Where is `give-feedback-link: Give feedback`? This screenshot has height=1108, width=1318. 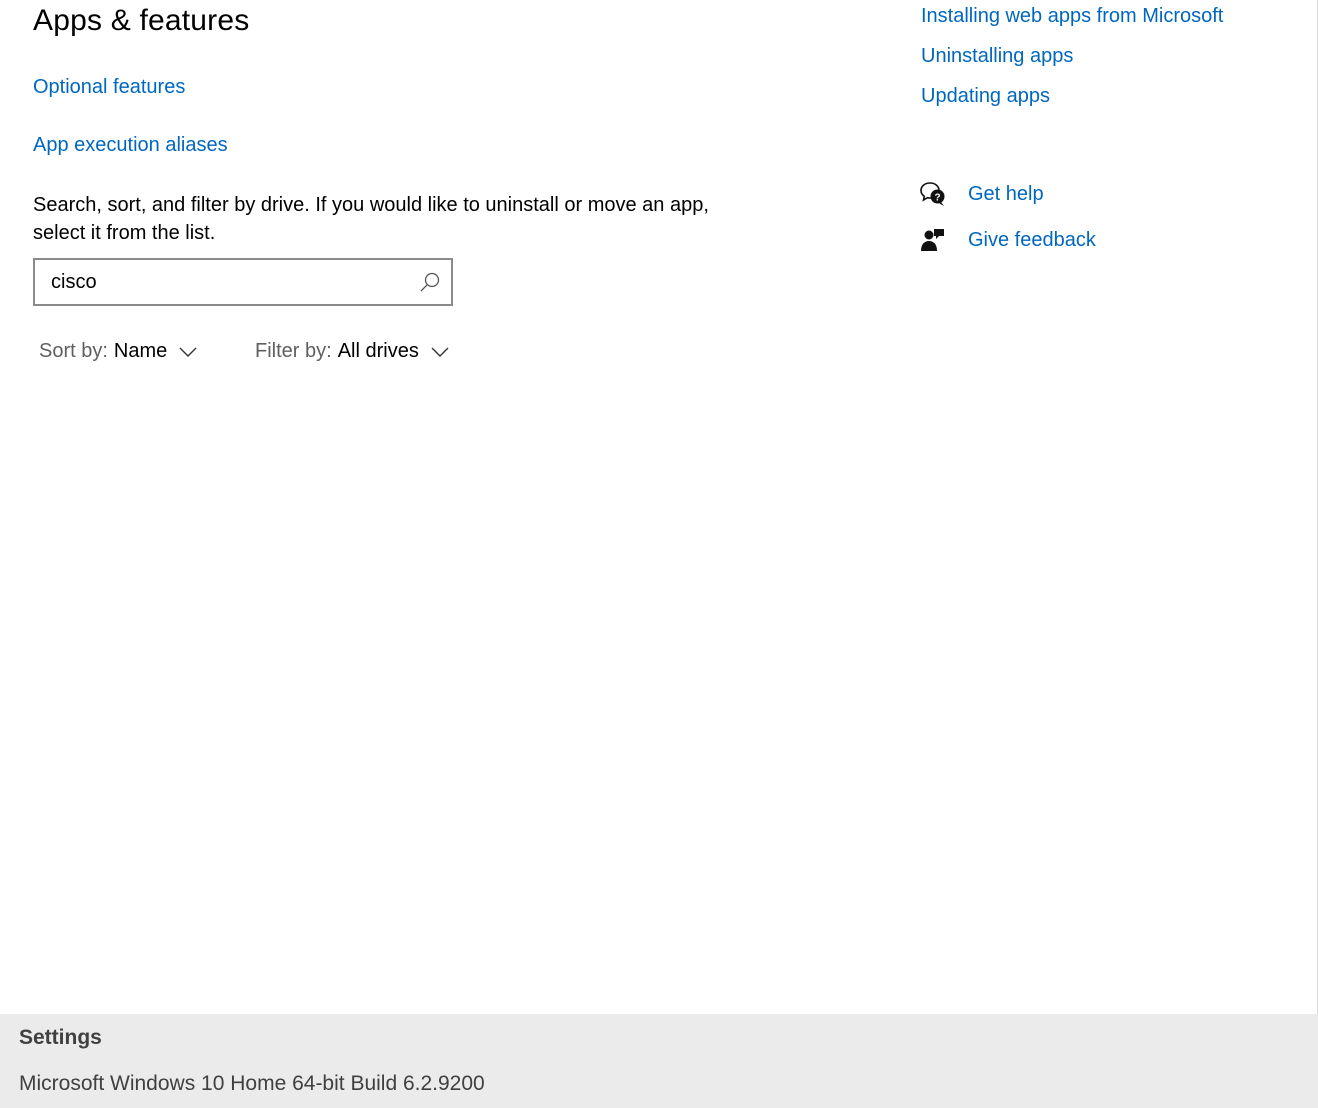
give-feedback-link: Give feedback is located at coordinates (1032, 240).